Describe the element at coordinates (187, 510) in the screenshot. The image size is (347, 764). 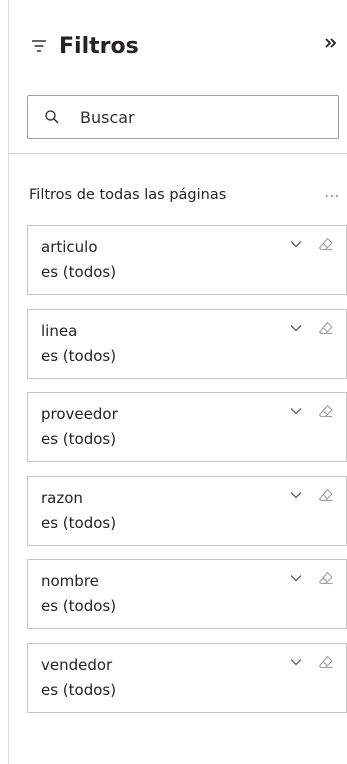
I see `filter-card: razon es (todos)` at that location.